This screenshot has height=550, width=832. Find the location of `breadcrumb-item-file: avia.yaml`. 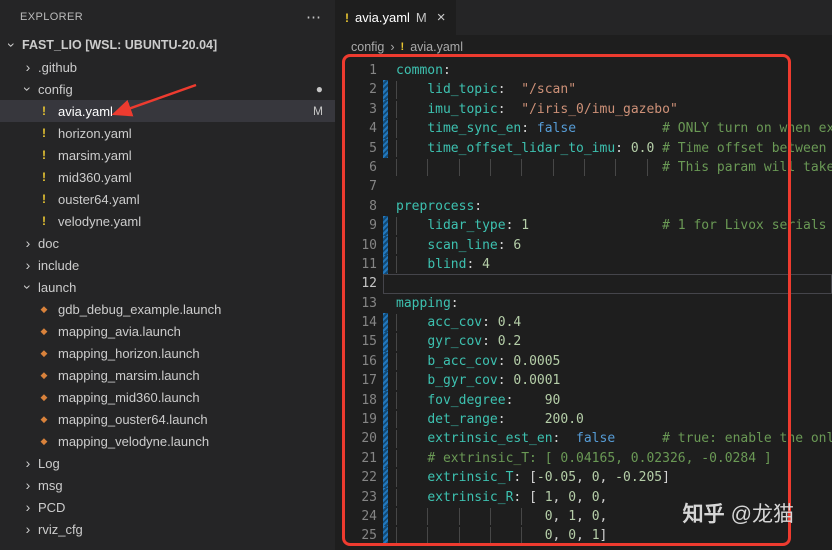

breadcrumb-item-file: avia.yaml is located at coordinates (436, 47).